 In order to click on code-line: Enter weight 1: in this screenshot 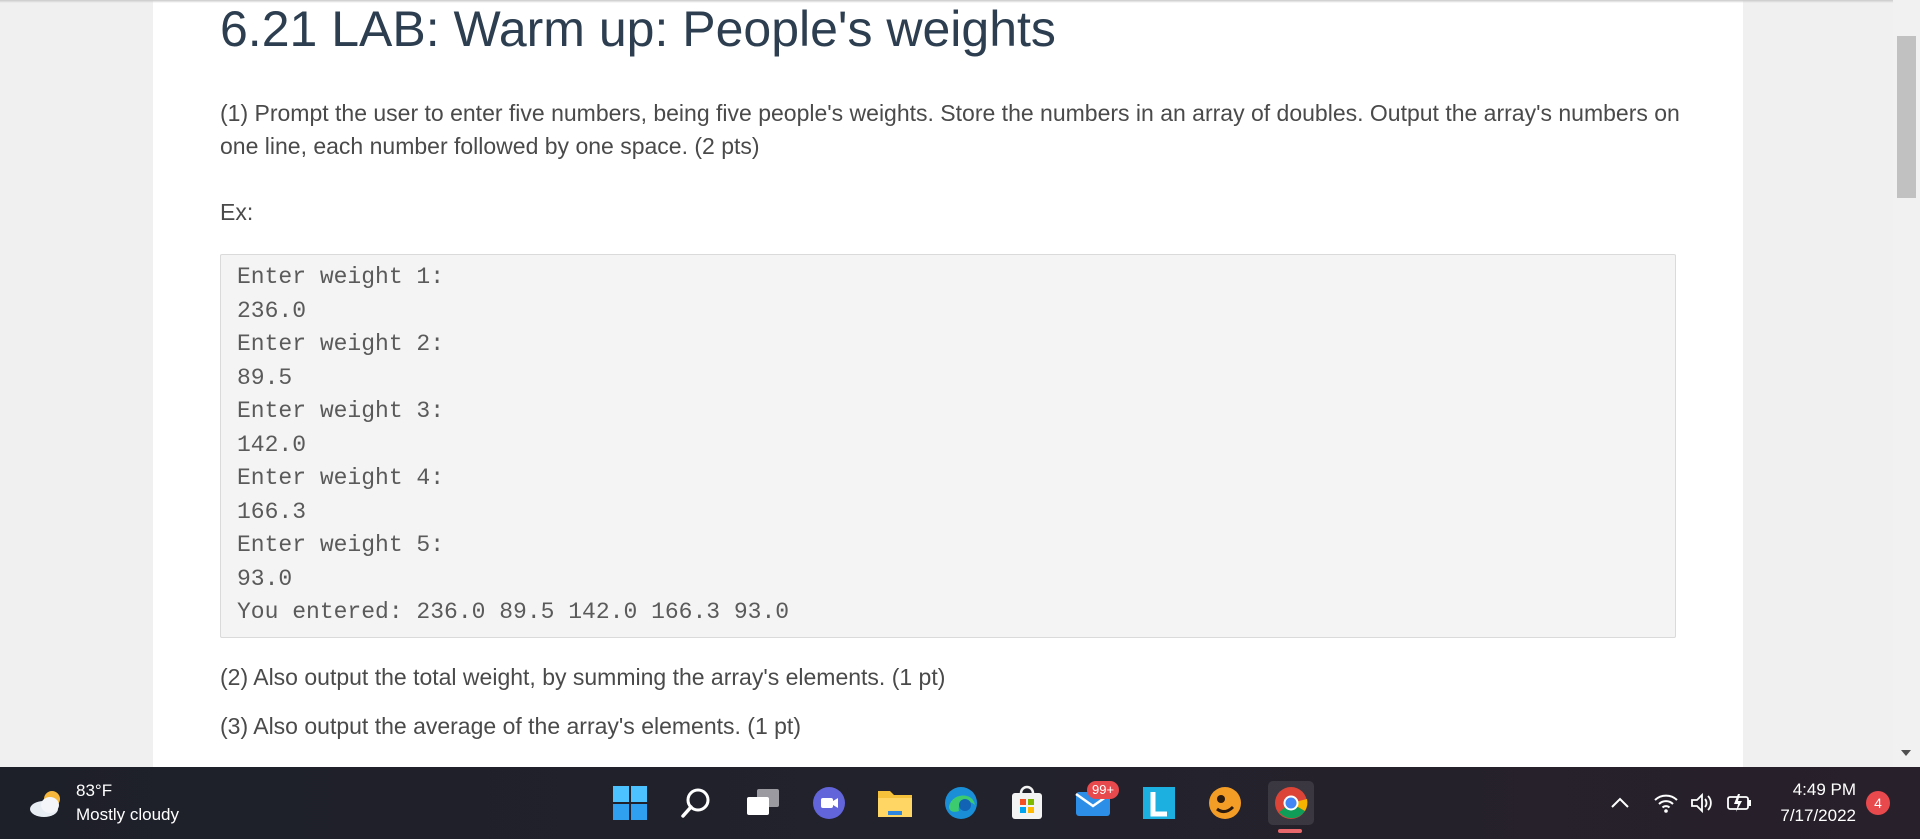, I will do `click(341, 277)`.